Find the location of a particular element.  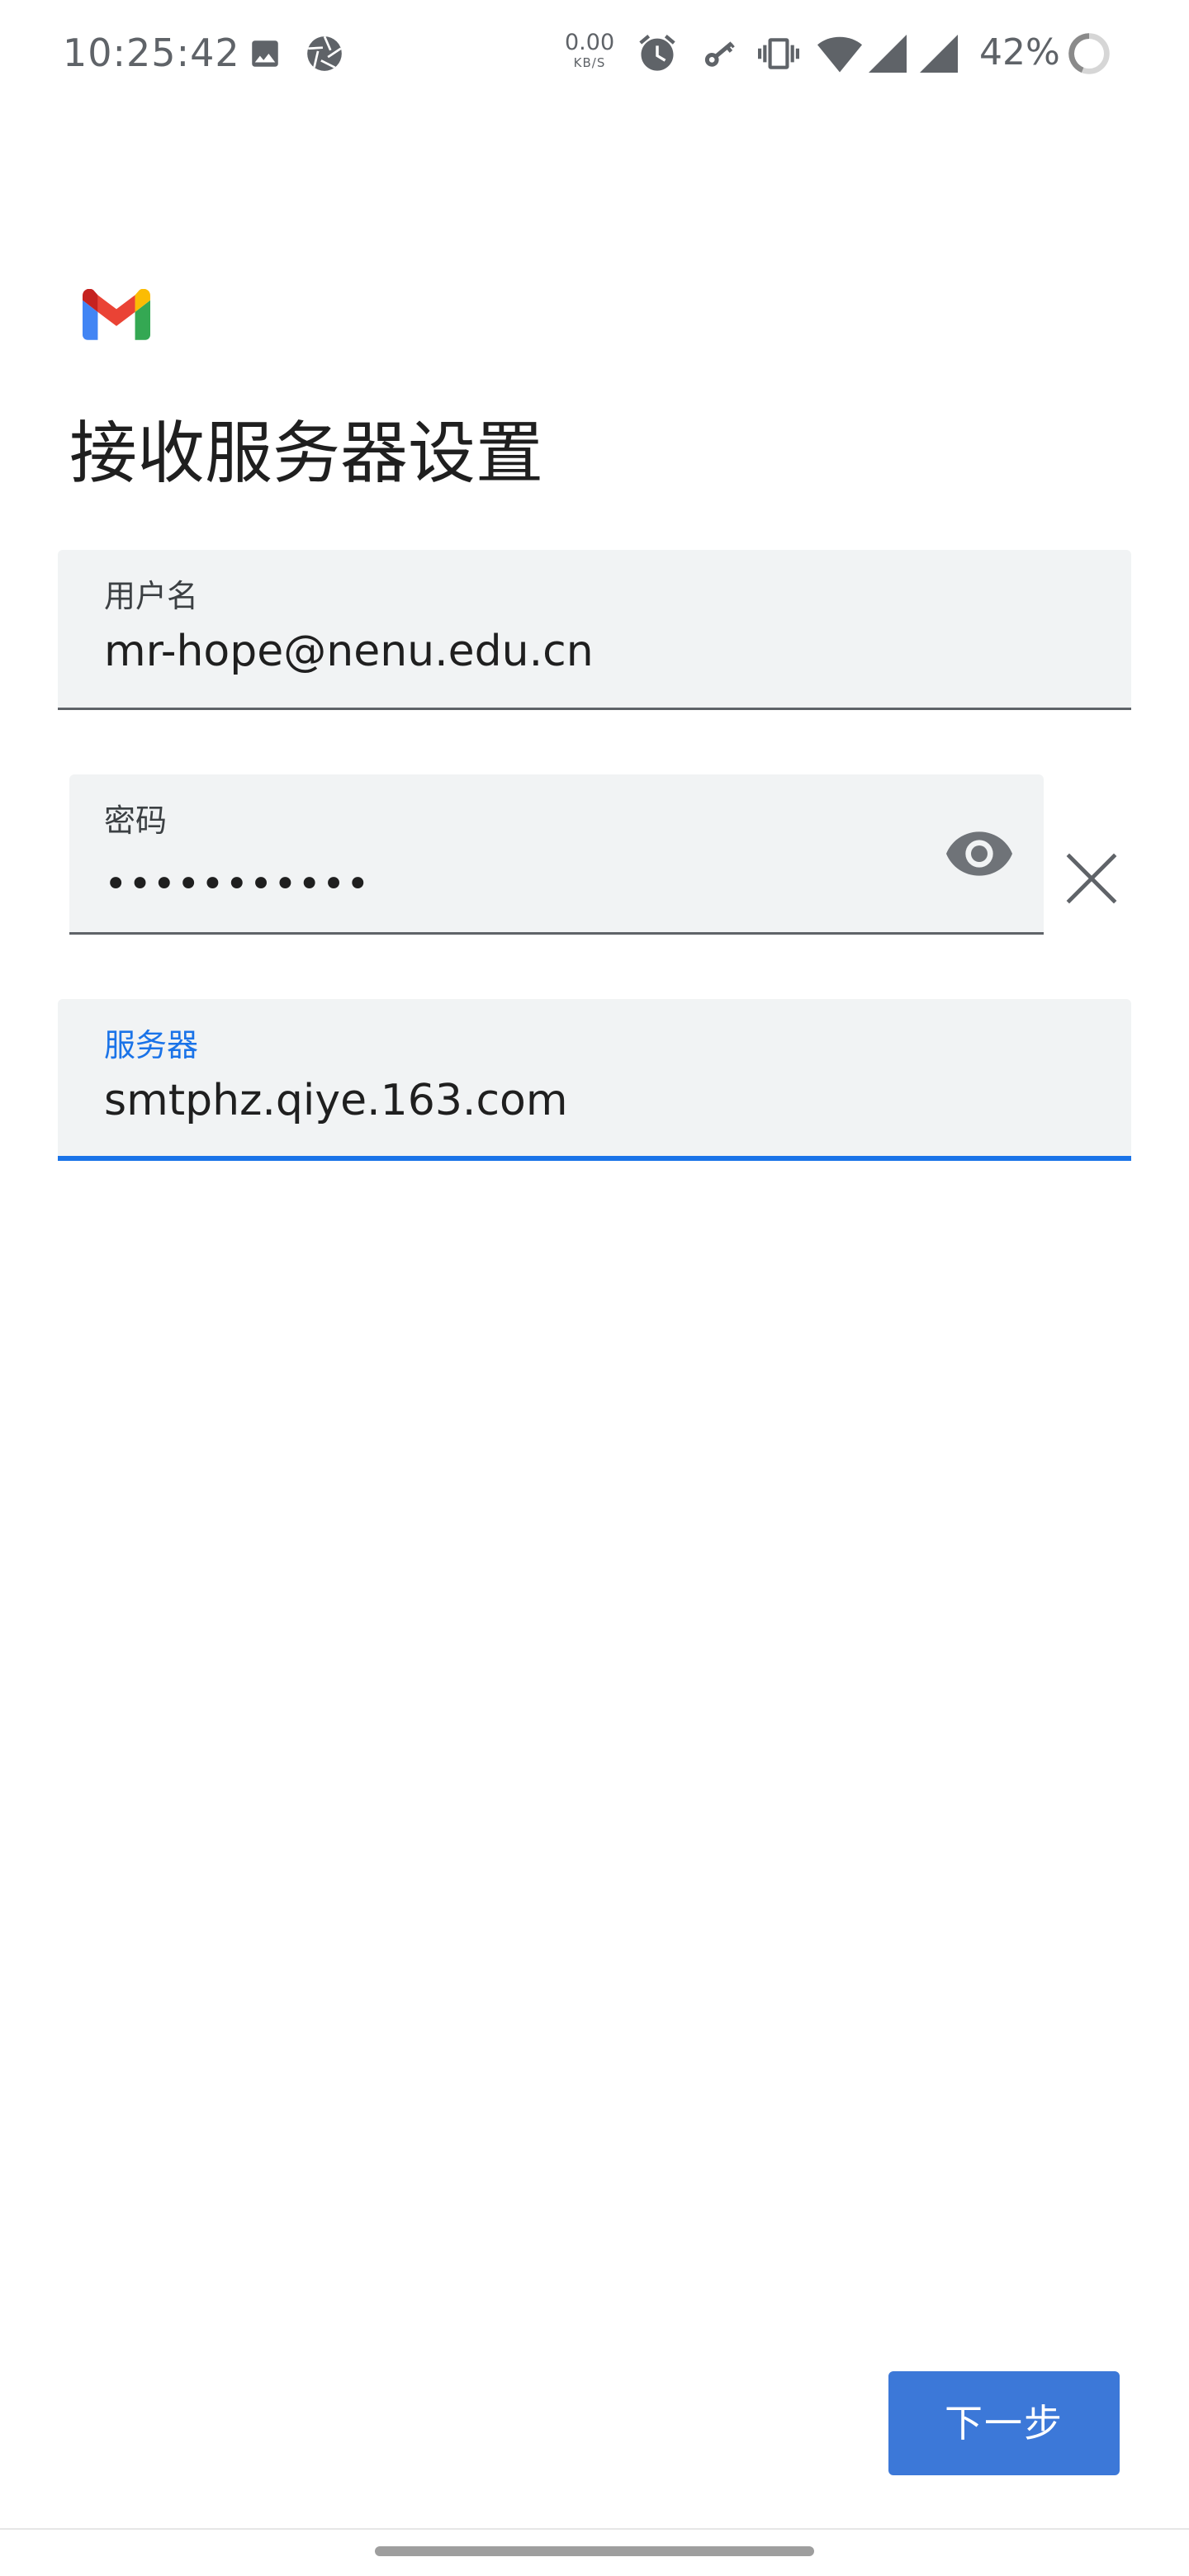

username-field: 用户名 mr-hope@nenu.edu.cn is located at coordinates (594, 630).